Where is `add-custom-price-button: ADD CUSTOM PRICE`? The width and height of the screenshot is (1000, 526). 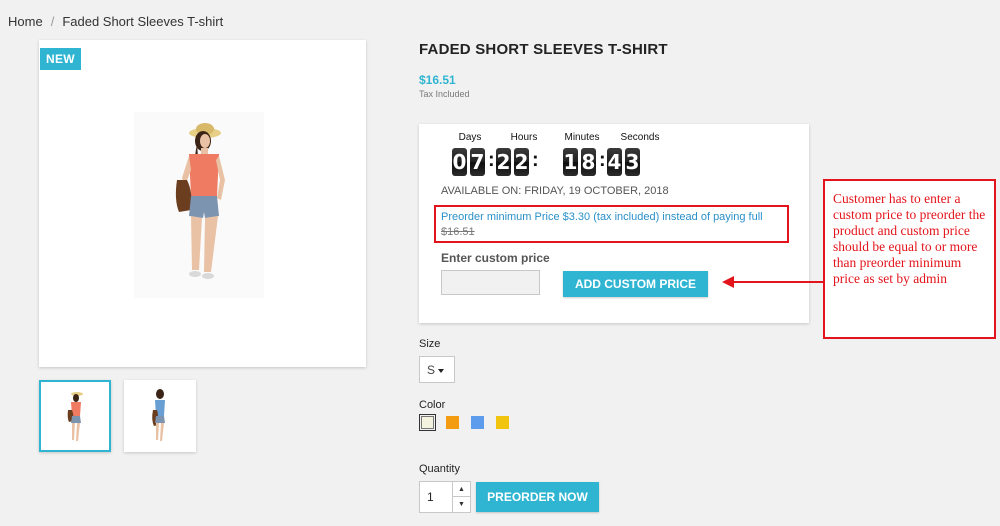
add-custom-price-button: ADD CUSTOM PRICE is located at coordinates (635, 284).